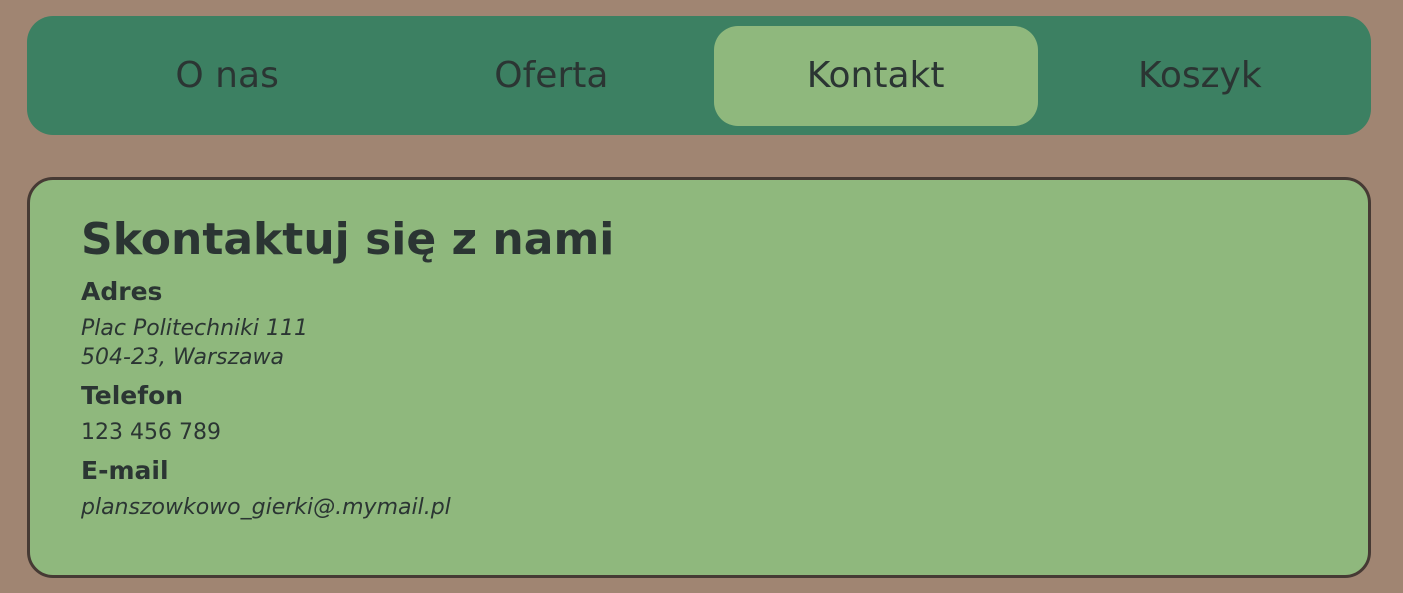  I want to click on phone-label: Telefon, so click(132, 395).